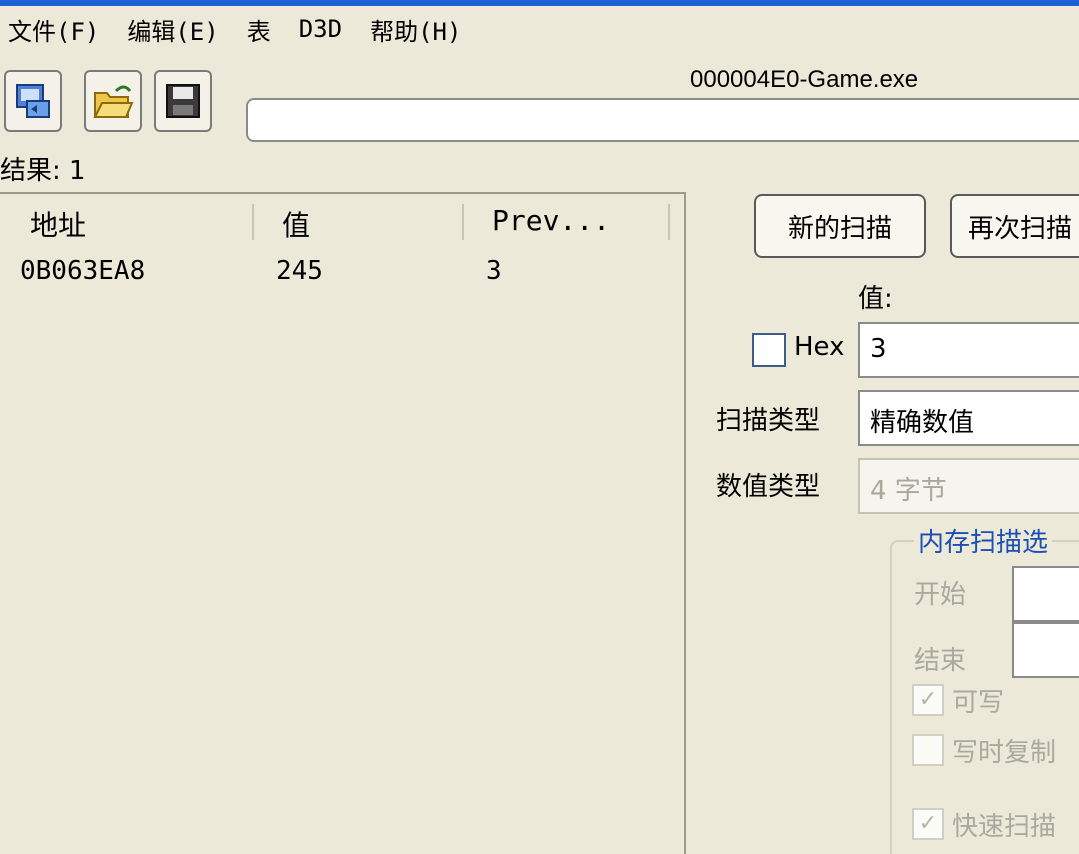 The height and width of the screenshot is (854, 1079). Describe the element at coordinates (1014, 226) in the screenshot. I see `next-scan-button: 再次扫描` at that location.